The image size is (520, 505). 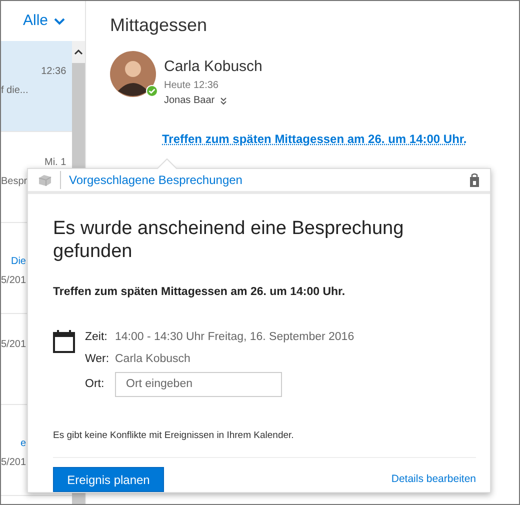 I want to click on chevron-down-icon, so click(x=59, y=21).